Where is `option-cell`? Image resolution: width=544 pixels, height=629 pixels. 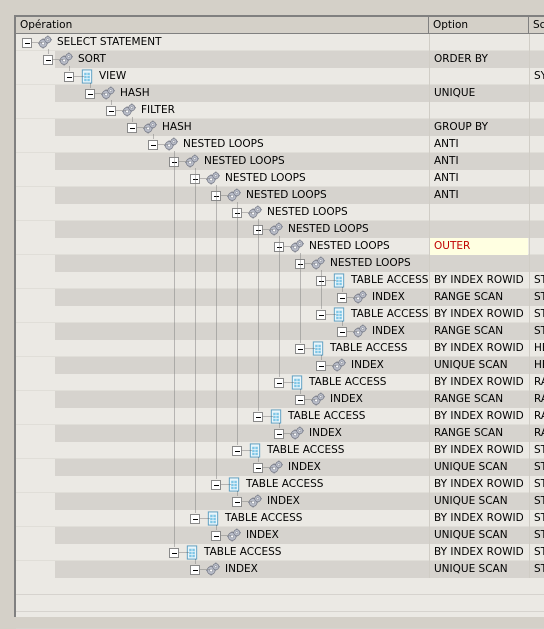
option-cell is located at coordinates (478, 229).